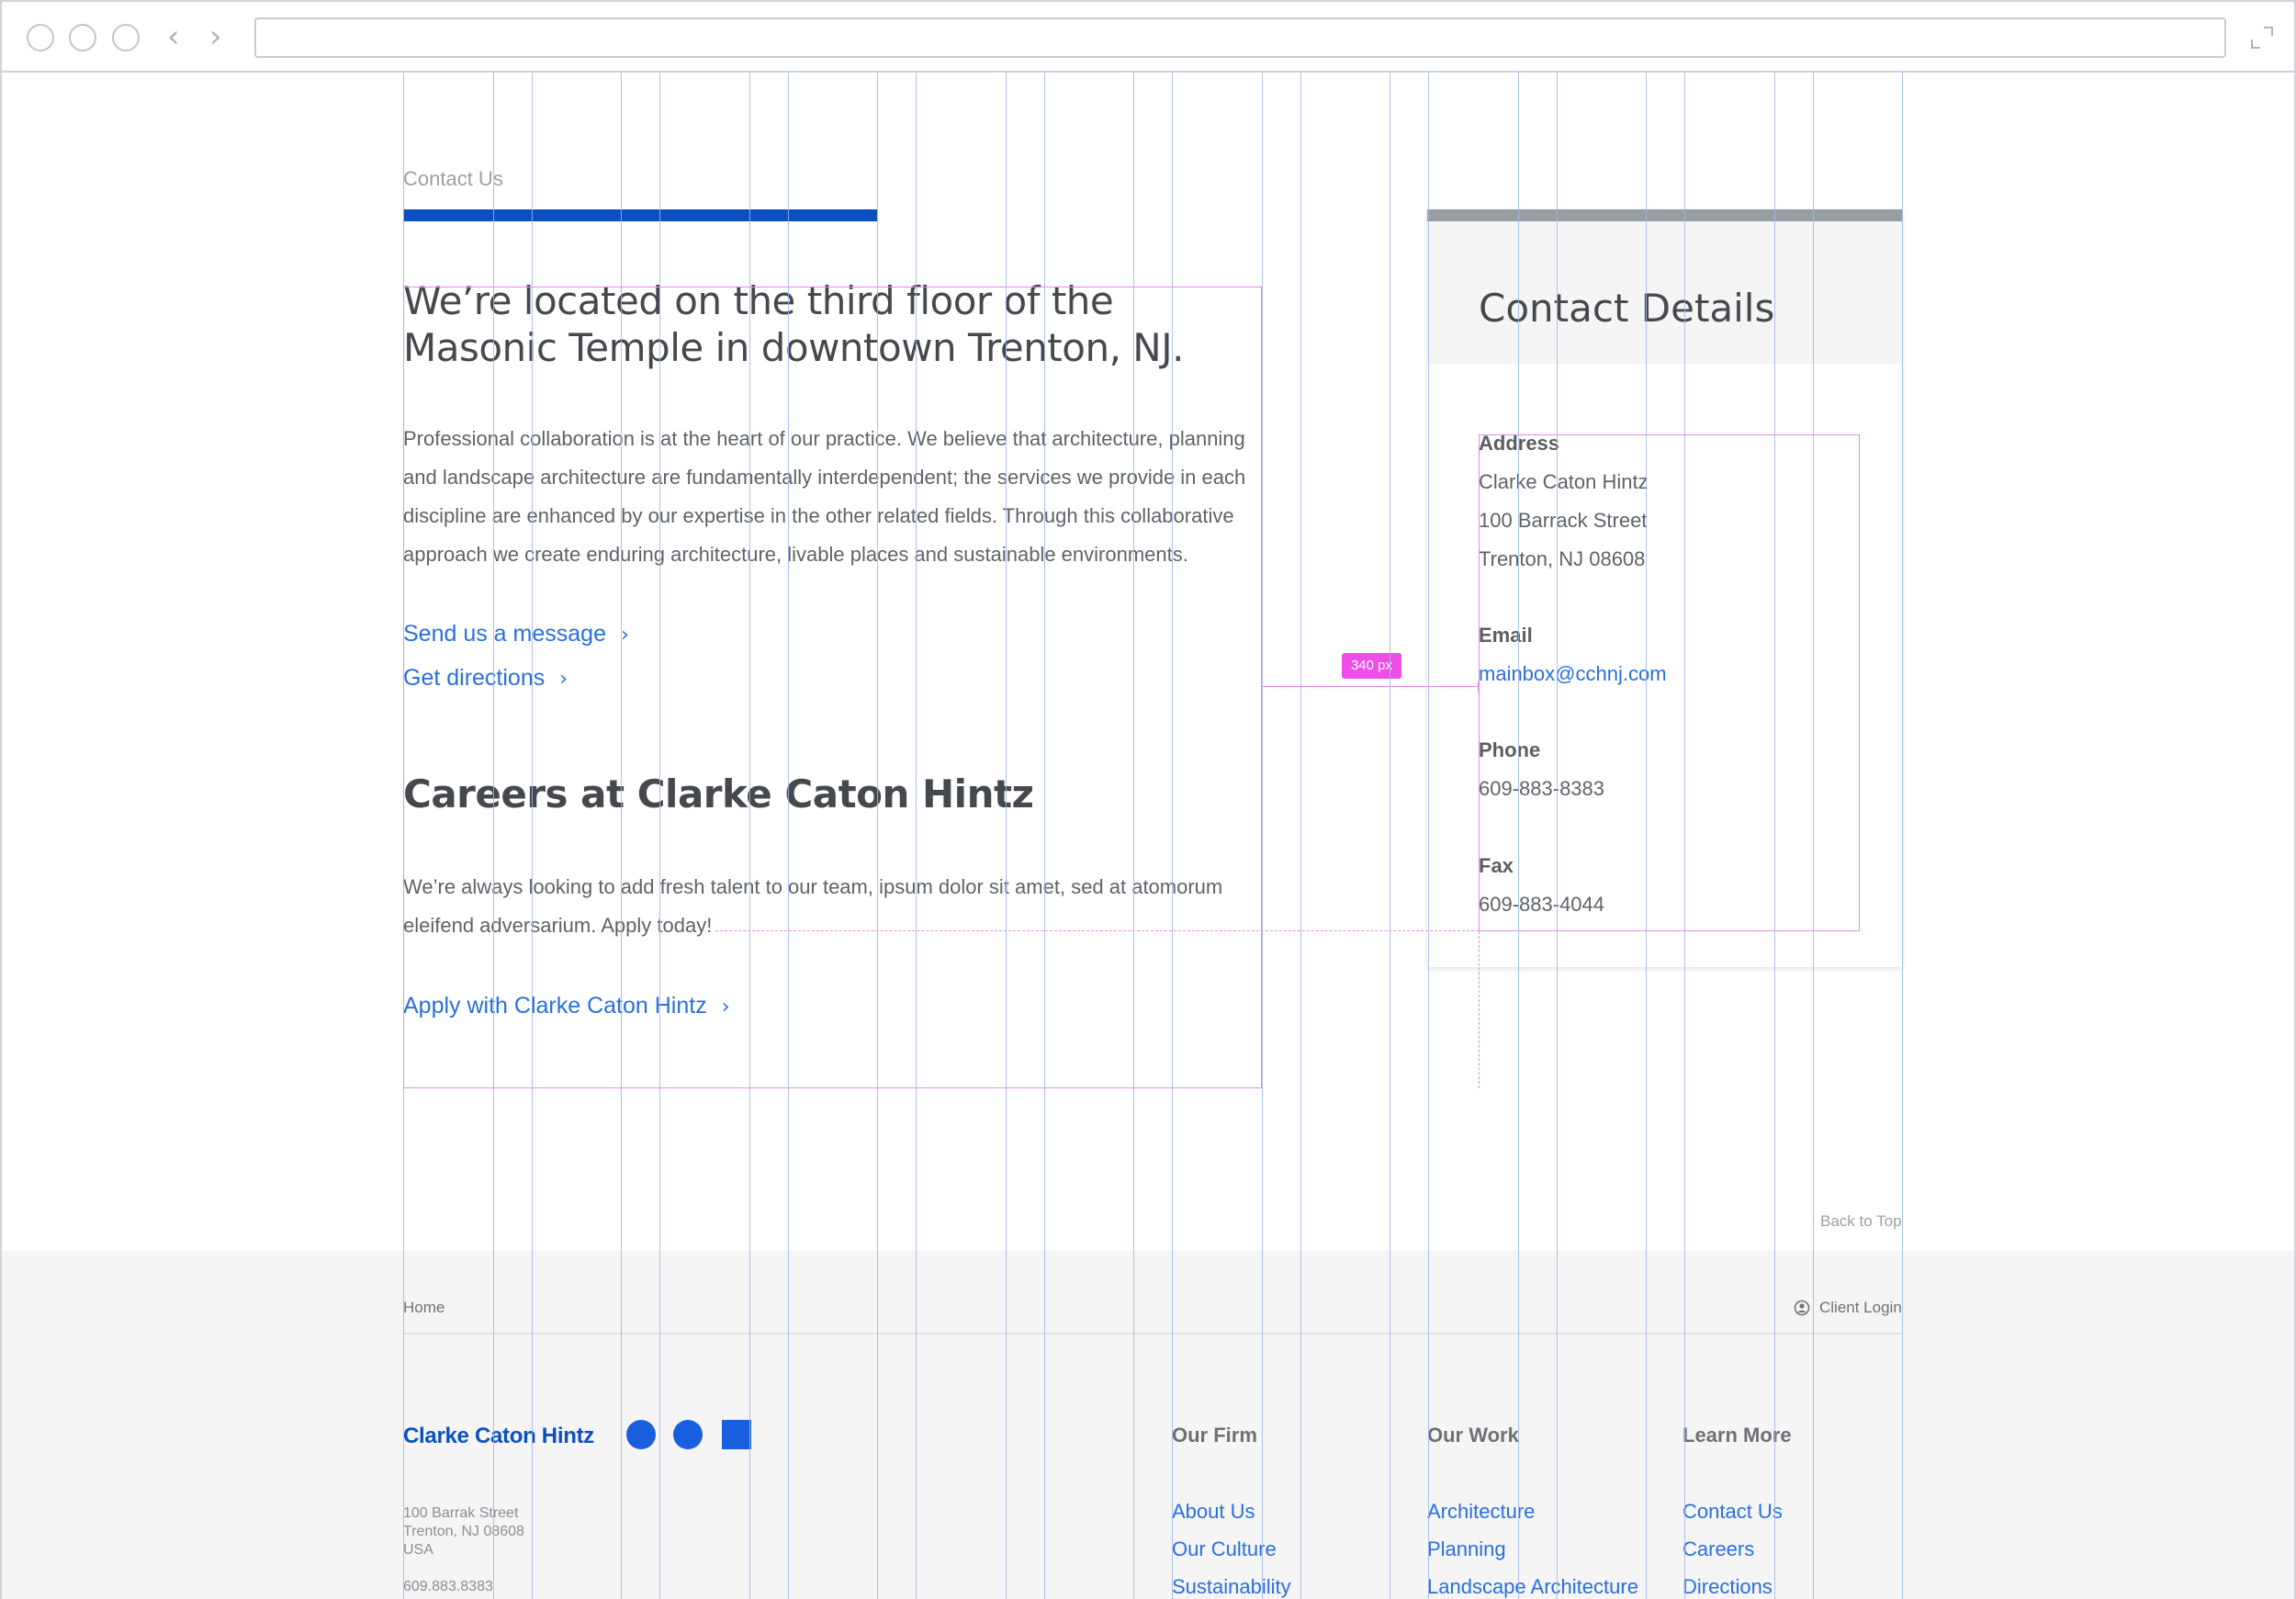  Describe the element at coordinates (1213, 1512) in the screenshot. I see `footer-link: About Us` at that location.